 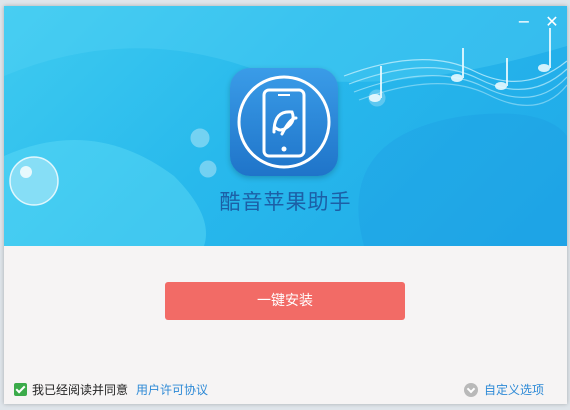 What do you see at coordinates (172, 389) in the screenshot?
I see `license-link: 用户许可协议` at bounding box center [172, 389].